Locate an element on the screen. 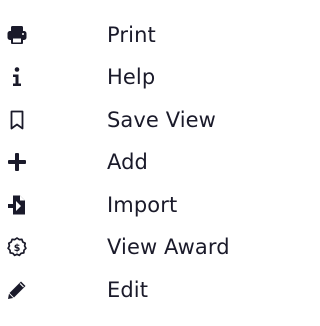 This screenshot has height=326, width=320. menu-item-view-award: $ View Award is located at coordinates (129, 248).